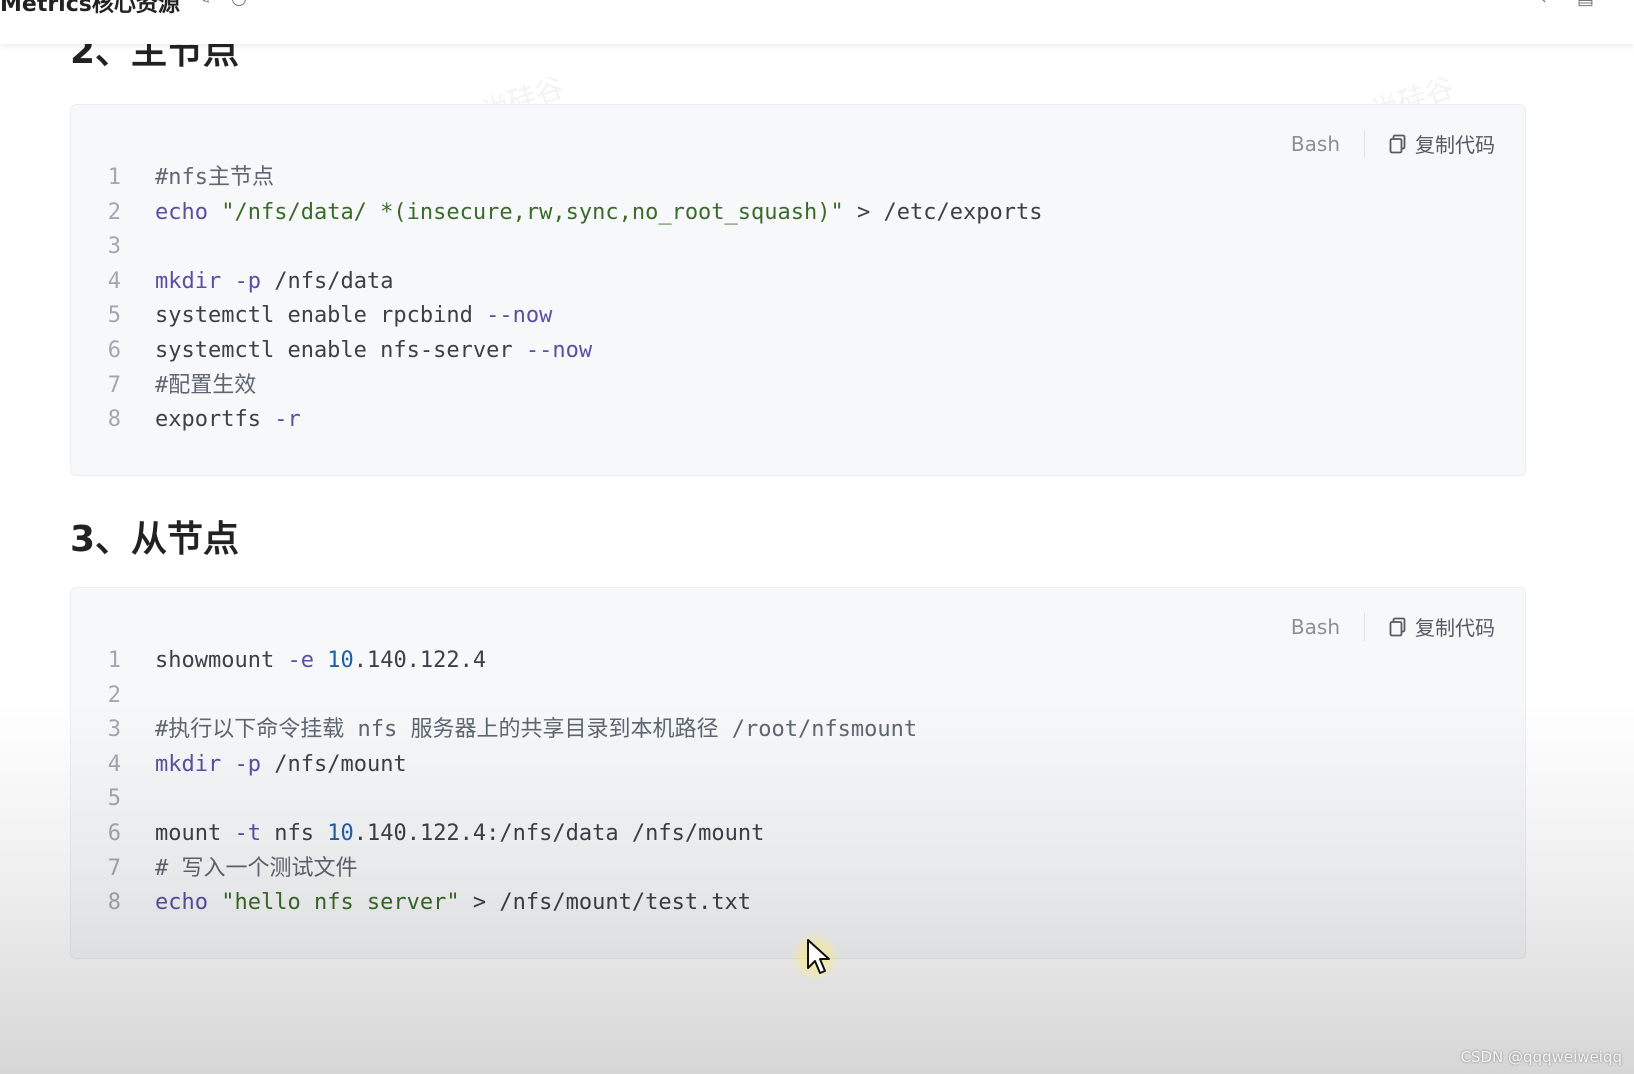 Image resolution: width=1634 pixels, height=1074 pixels. What do you see at coordinates (249, 4) in the screenshot?
I see `clock-icon: ◷` at bounding box center [249, 4].